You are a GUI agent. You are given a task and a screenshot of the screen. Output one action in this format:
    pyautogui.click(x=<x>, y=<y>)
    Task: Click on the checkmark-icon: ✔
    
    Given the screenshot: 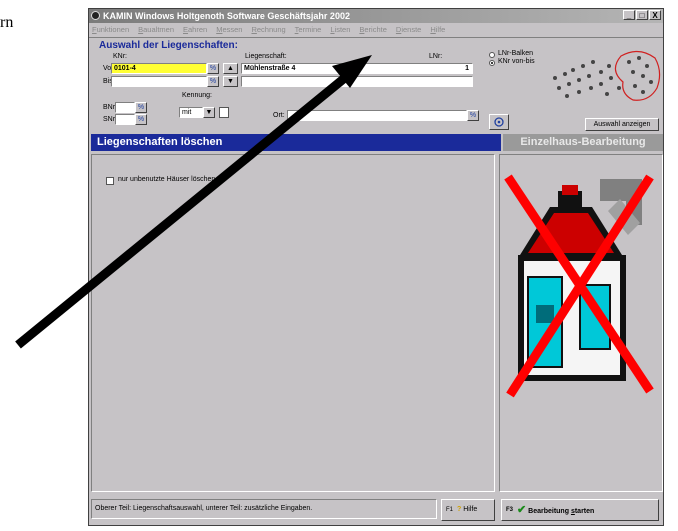 What is the action you would take?
    pyautogui.click(x=521, y=510)
    